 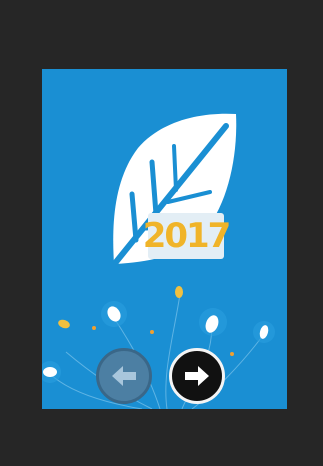 What do you see at coordinates (187, 236) in the screenshot?
I see `year-badge: 2017` at bounding box center [187, 236].